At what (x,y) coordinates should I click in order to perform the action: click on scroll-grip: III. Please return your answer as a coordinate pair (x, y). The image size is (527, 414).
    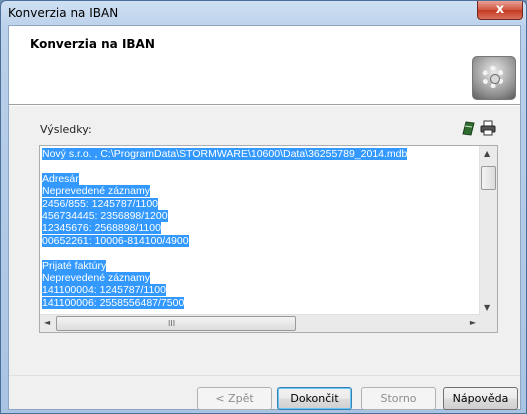
    Looking at the image, I should click on (172, 323).